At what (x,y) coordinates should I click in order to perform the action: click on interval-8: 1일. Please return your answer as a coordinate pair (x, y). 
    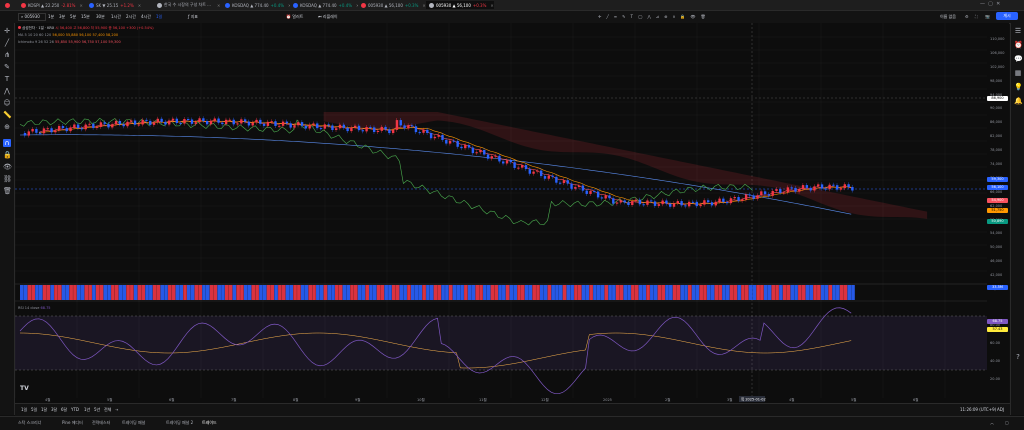
    Looking at the image, I should click on (159, 17).